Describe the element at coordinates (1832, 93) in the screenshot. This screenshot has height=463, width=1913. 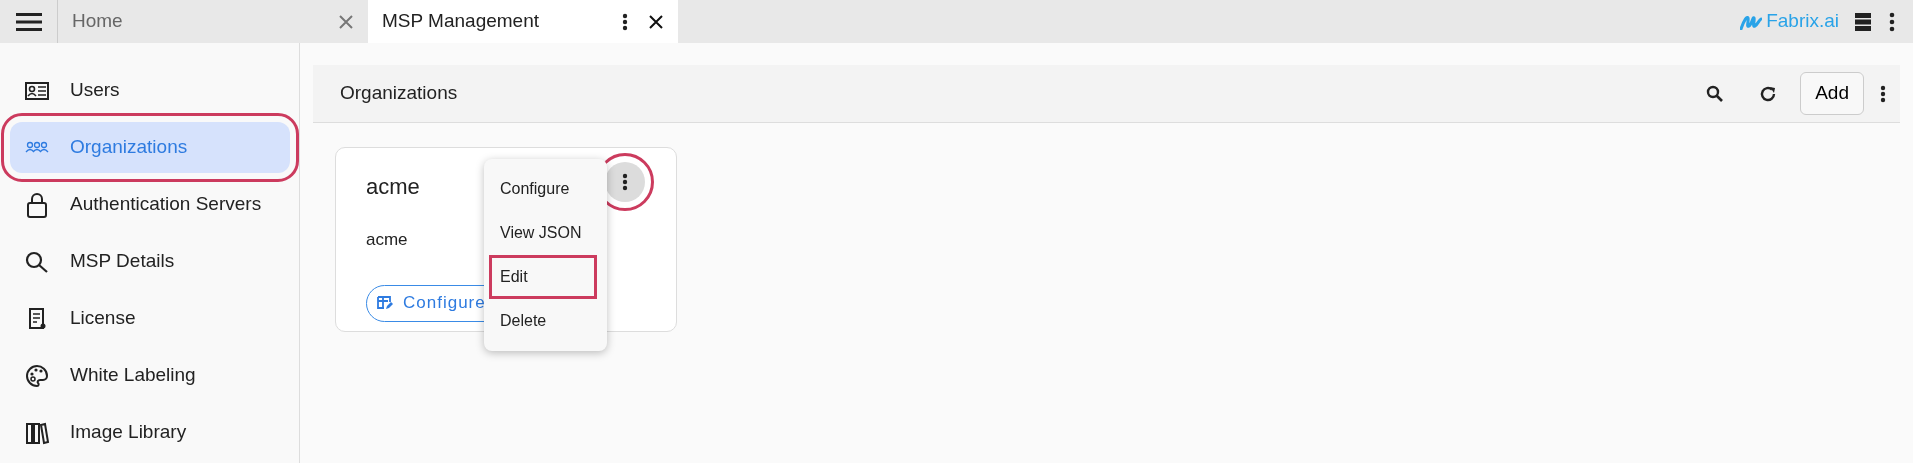
I see `add-button: Add` at that location.